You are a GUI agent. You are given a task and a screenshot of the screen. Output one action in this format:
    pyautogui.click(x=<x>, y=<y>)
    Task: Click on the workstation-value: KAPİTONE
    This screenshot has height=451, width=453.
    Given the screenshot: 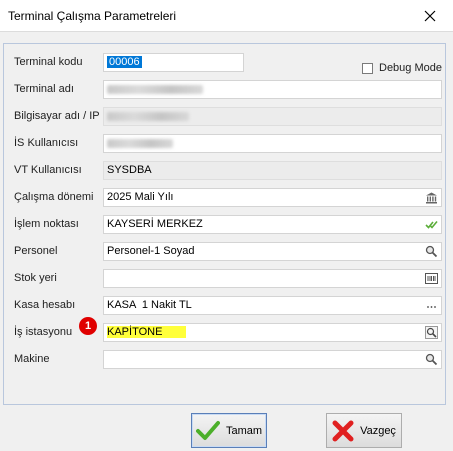 What is the action you would take?
    pyautogui.click(x=147, y=332)
    